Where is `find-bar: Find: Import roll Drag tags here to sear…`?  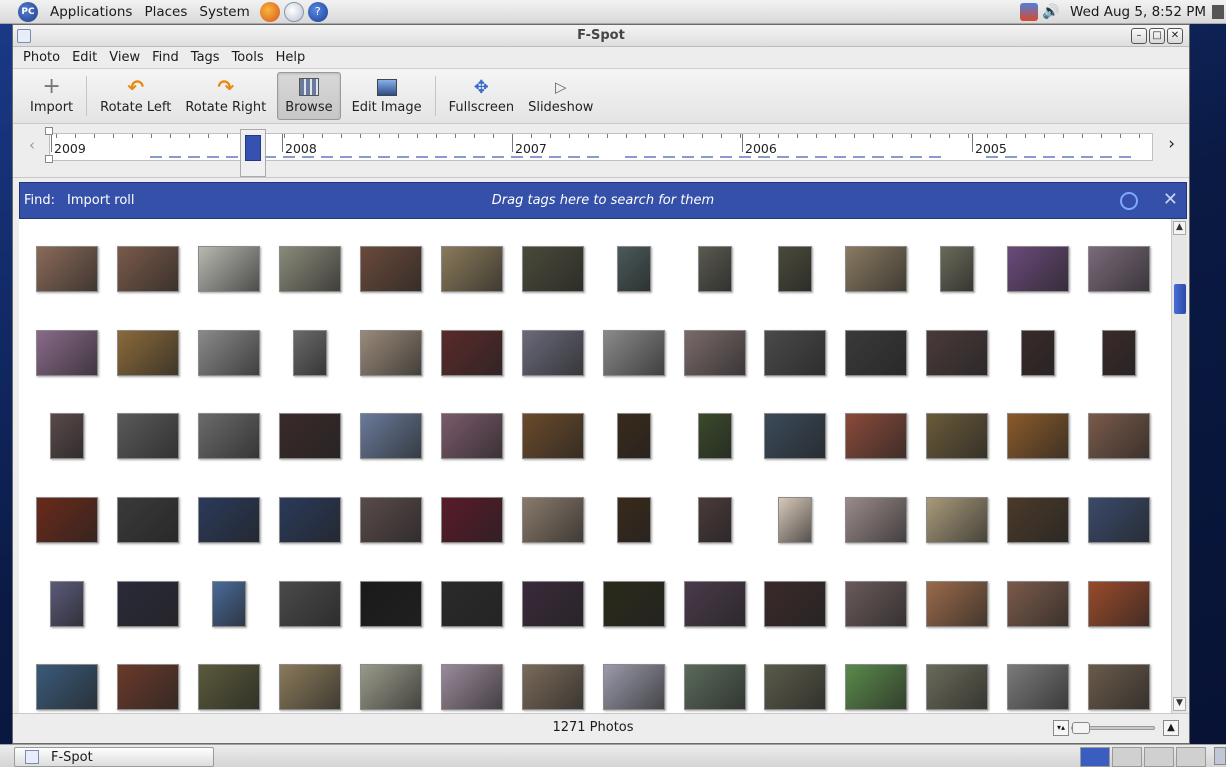
find-bar: Find: Import roll Drag tags here to sear… is located at coordinates (603, 200).